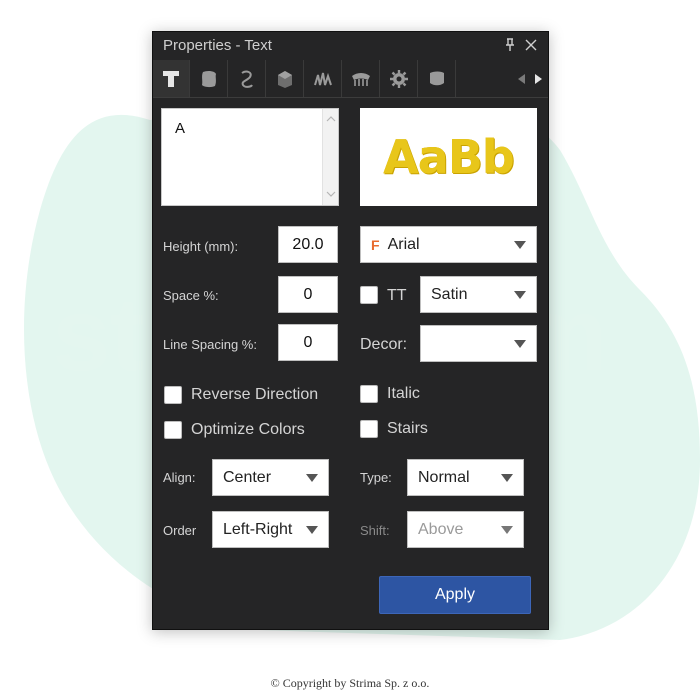 The image size is (700, 700). I want to click on reverse-direction-label: Reverse Direction, so click(255, 394).